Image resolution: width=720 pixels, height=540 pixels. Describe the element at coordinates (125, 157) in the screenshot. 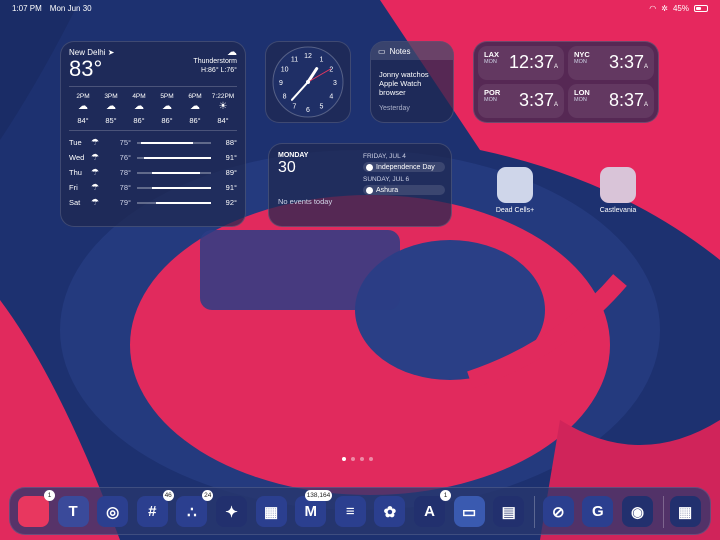

I see `day-low: 76°` at that location.